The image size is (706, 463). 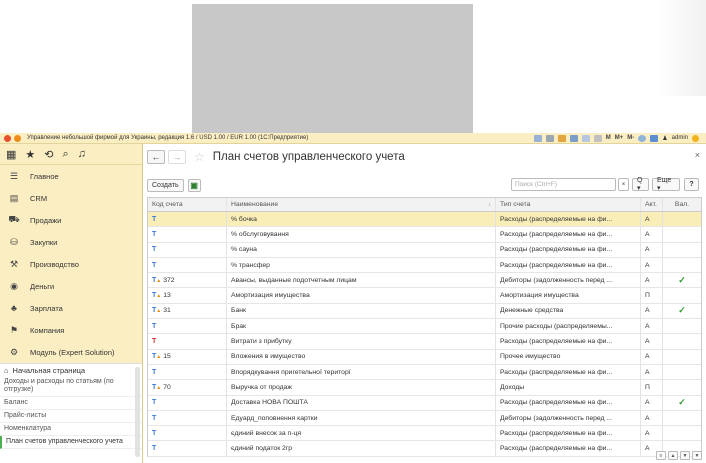 I want to click on help-button: ?, so click(x=691, y=184).